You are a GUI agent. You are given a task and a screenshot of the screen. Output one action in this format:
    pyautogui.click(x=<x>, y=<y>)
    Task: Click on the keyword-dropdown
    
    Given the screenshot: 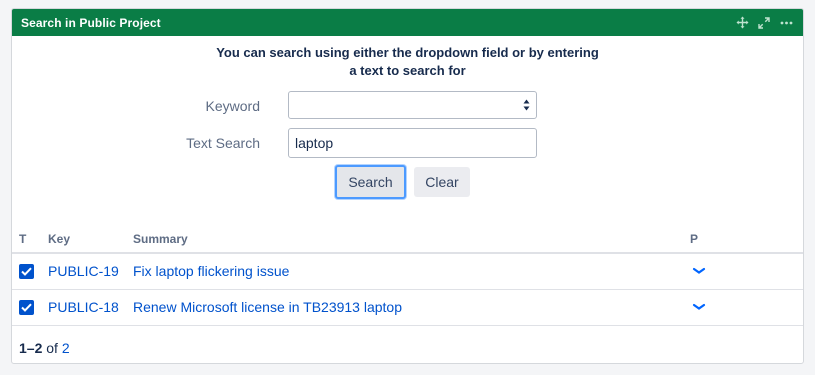 What is the action you would take?
    pyautogui.click(x=412, y=105)
    